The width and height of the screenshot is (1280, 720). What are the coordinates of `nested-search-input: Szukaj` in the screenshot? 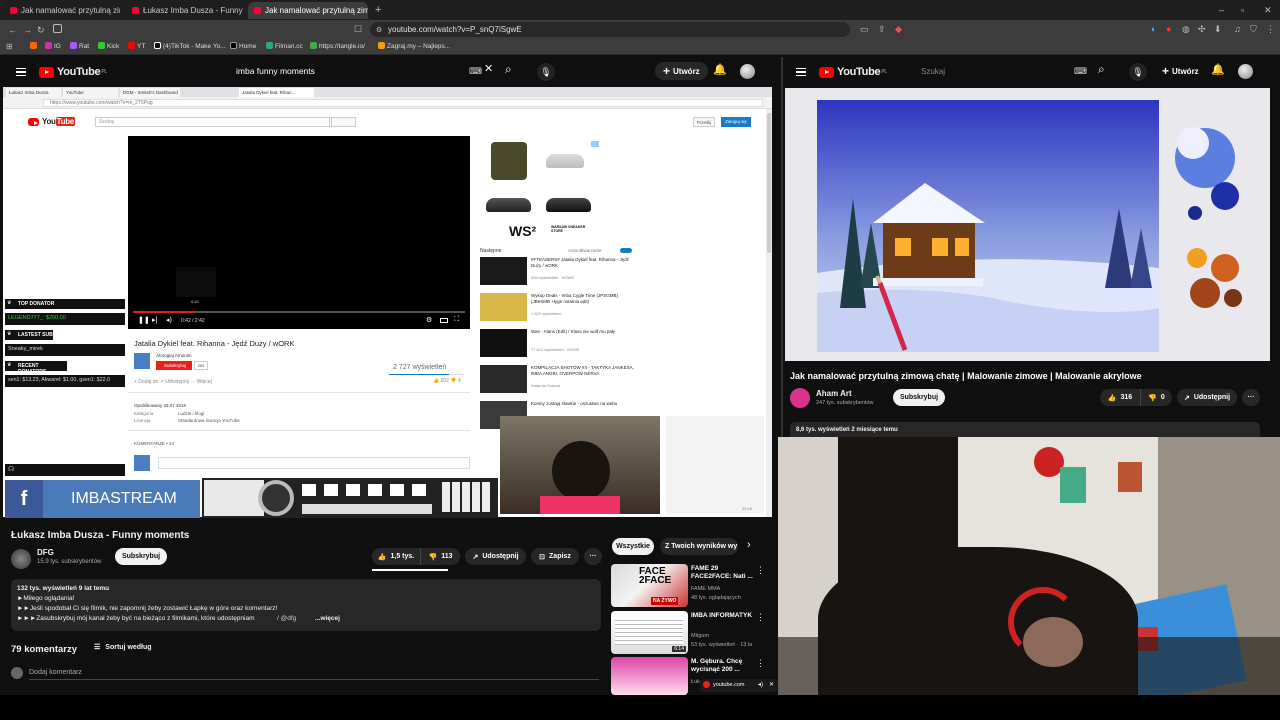 It's located at (212, 122).